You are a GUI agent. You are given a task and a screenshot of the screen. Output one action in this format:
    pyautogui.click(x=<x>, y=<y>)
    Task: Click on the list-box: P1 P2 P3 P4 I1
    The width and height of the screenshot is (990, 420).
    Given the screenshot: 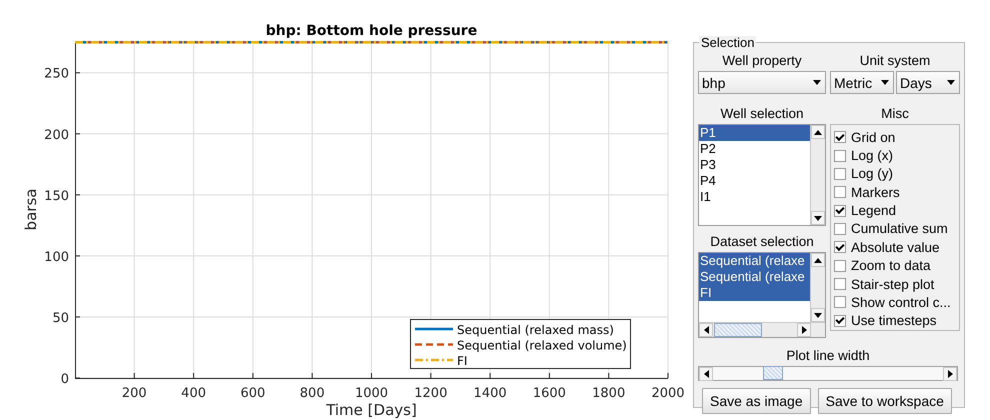 What is the action you would take?
    pyautogui.click(x=762, y=175)
    